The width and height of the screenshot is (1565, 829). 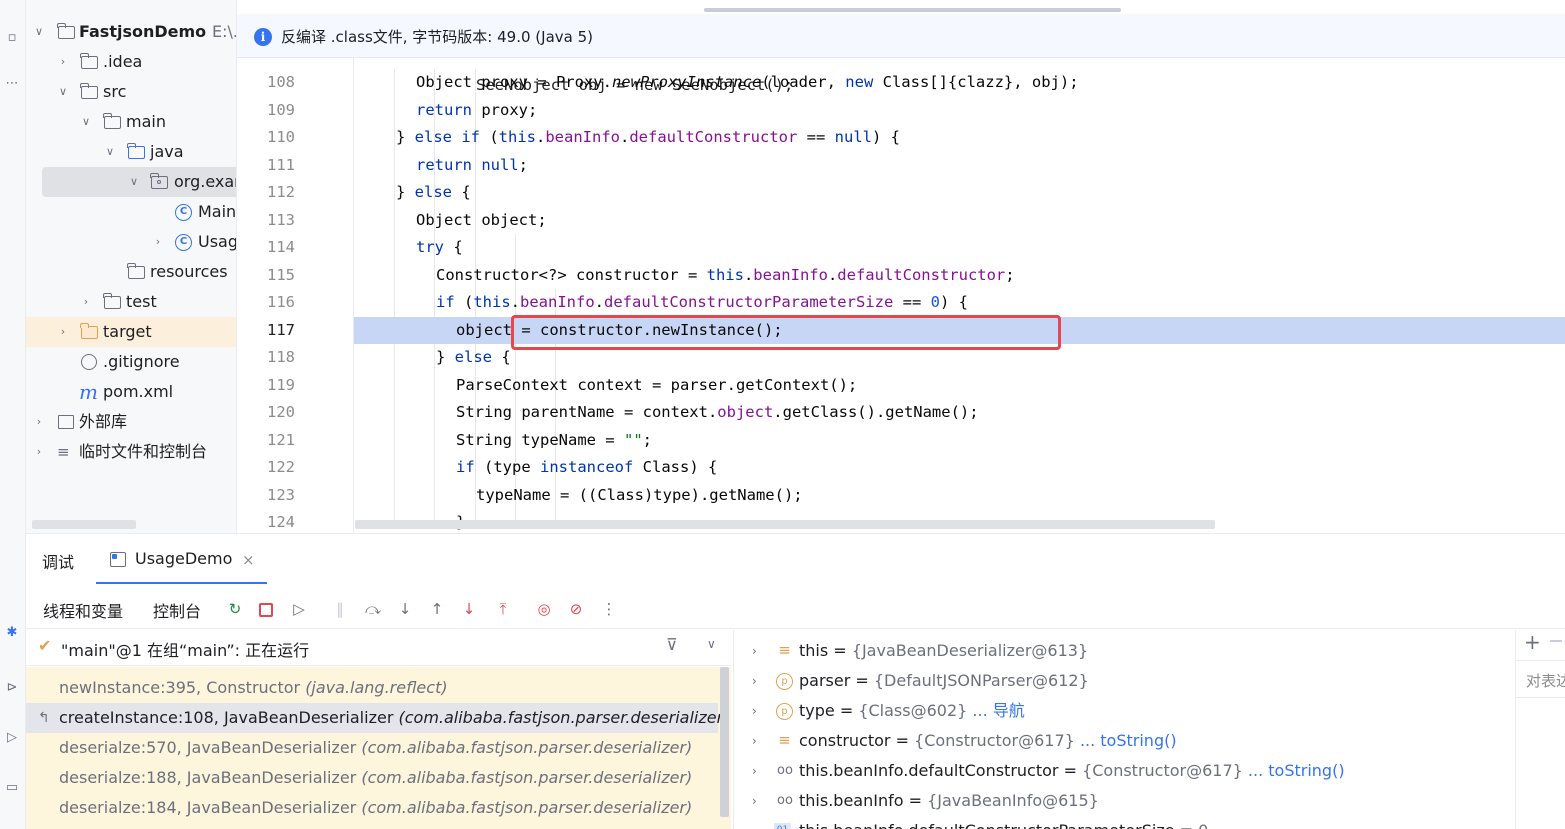 I want to click on line-number: 117, so click(x=266, y=331).